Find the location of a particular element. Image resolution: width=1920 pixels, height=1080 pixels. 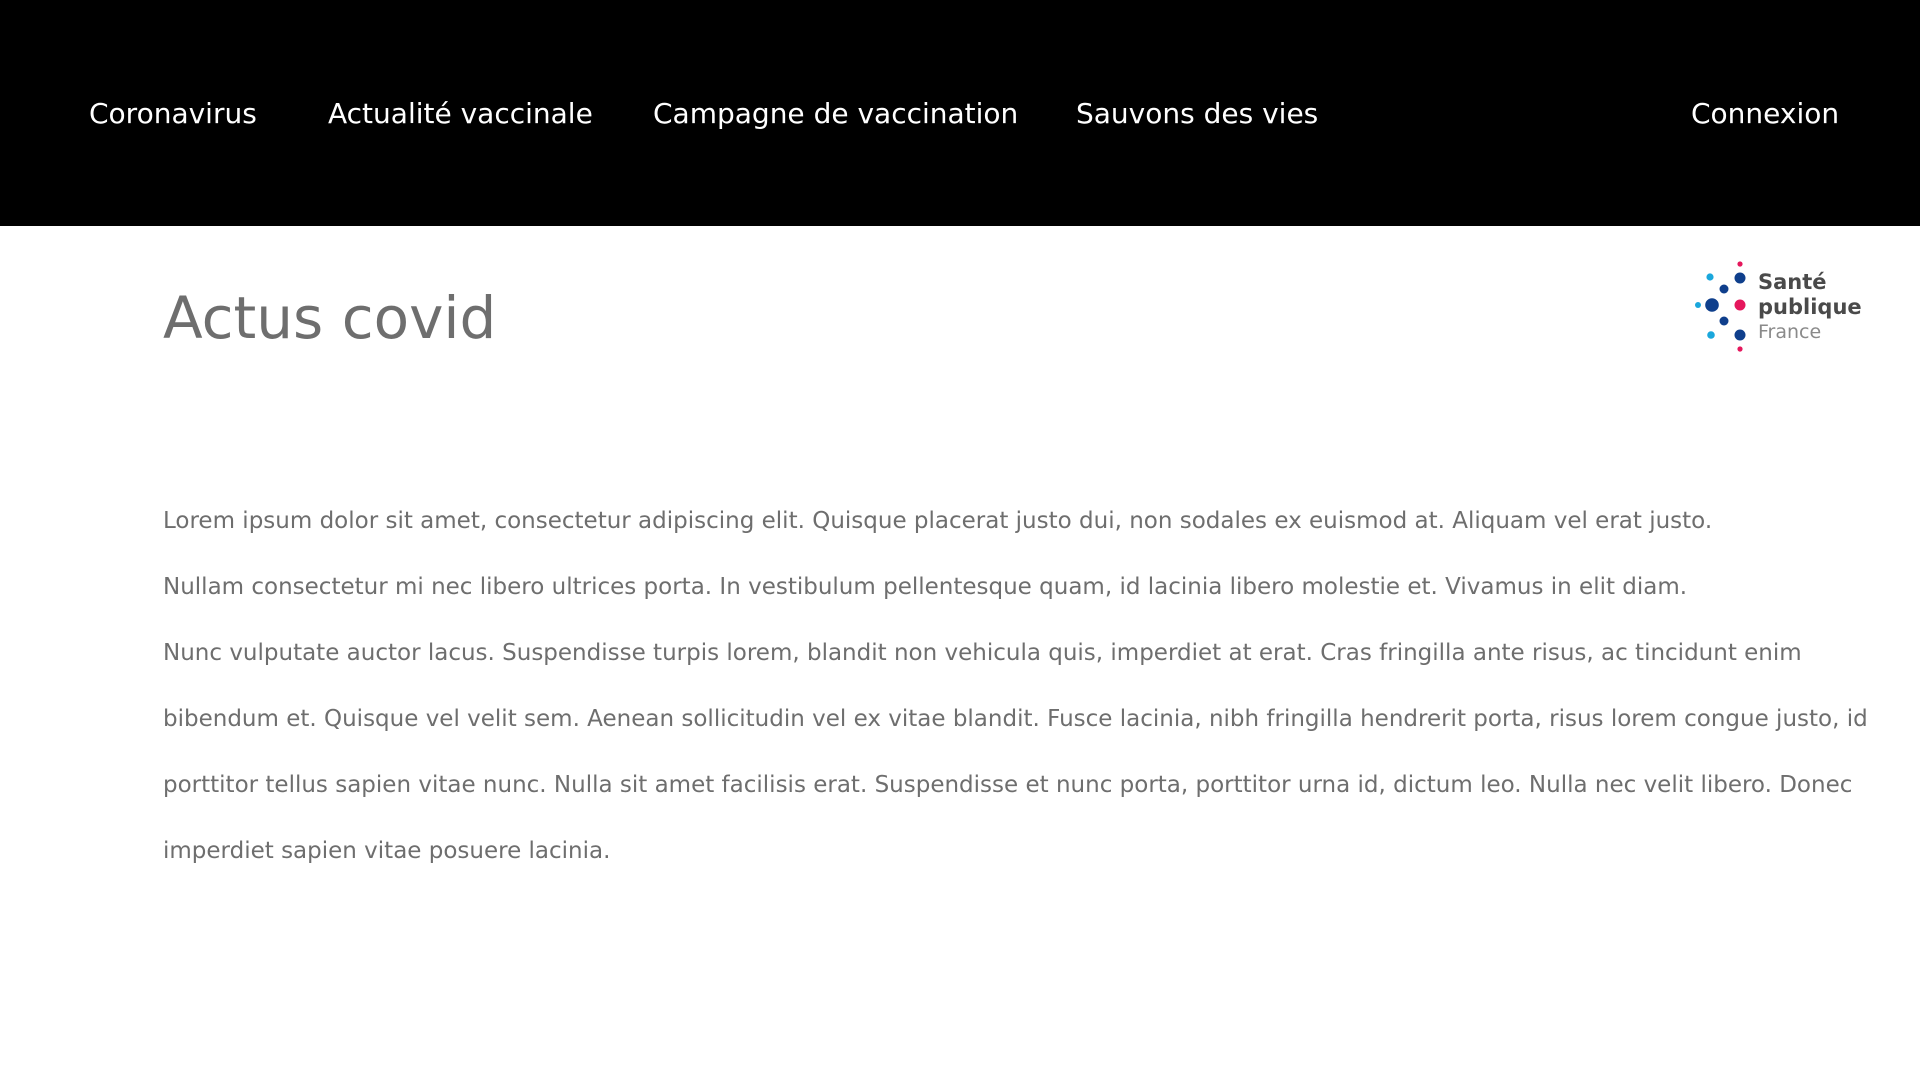

nav-item-coronavirus: Coronavirus is located at coordinates (173, 114).